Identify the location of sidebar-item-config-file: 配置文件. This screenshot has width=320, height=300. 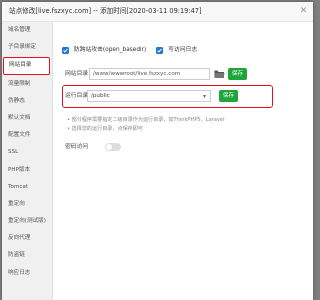
(27, 135).